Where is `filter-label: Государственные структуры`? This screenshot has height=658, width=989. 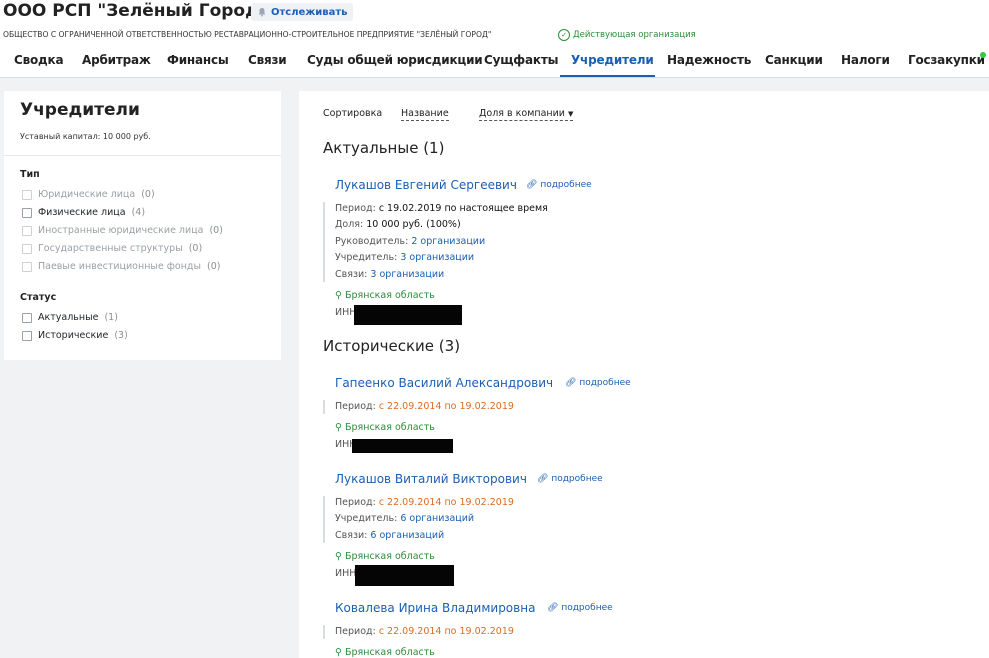
filter-label: Государственные структуры is located at coordinates (110, 248).